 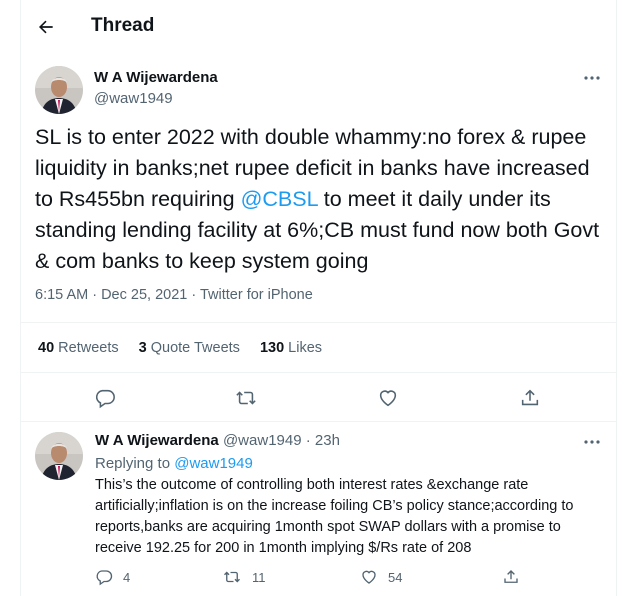 I want to click on tweet-stats: 40 Retweets 3 Quote Tweets 130 Likes, so click(x=180, y=348).